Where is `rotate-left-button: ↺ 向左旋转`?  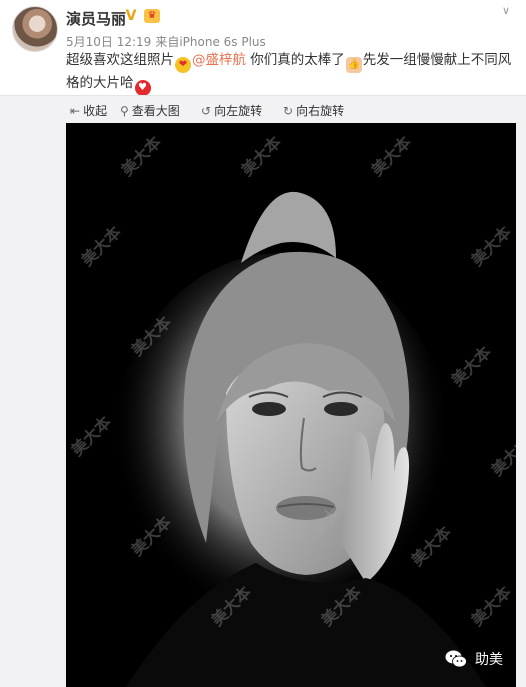 rotate-left-button: ↺ 向左旋转 is located at coordinates (231, 110).